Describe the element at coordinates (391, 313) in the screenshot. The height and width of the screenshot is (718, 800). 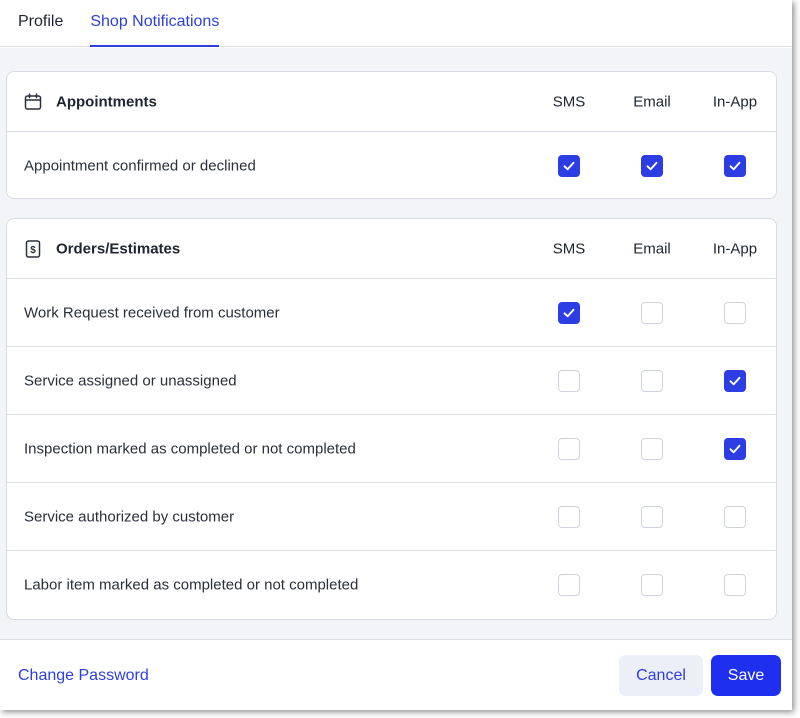
I see `notification-row: Work Request received from customer` at that location.